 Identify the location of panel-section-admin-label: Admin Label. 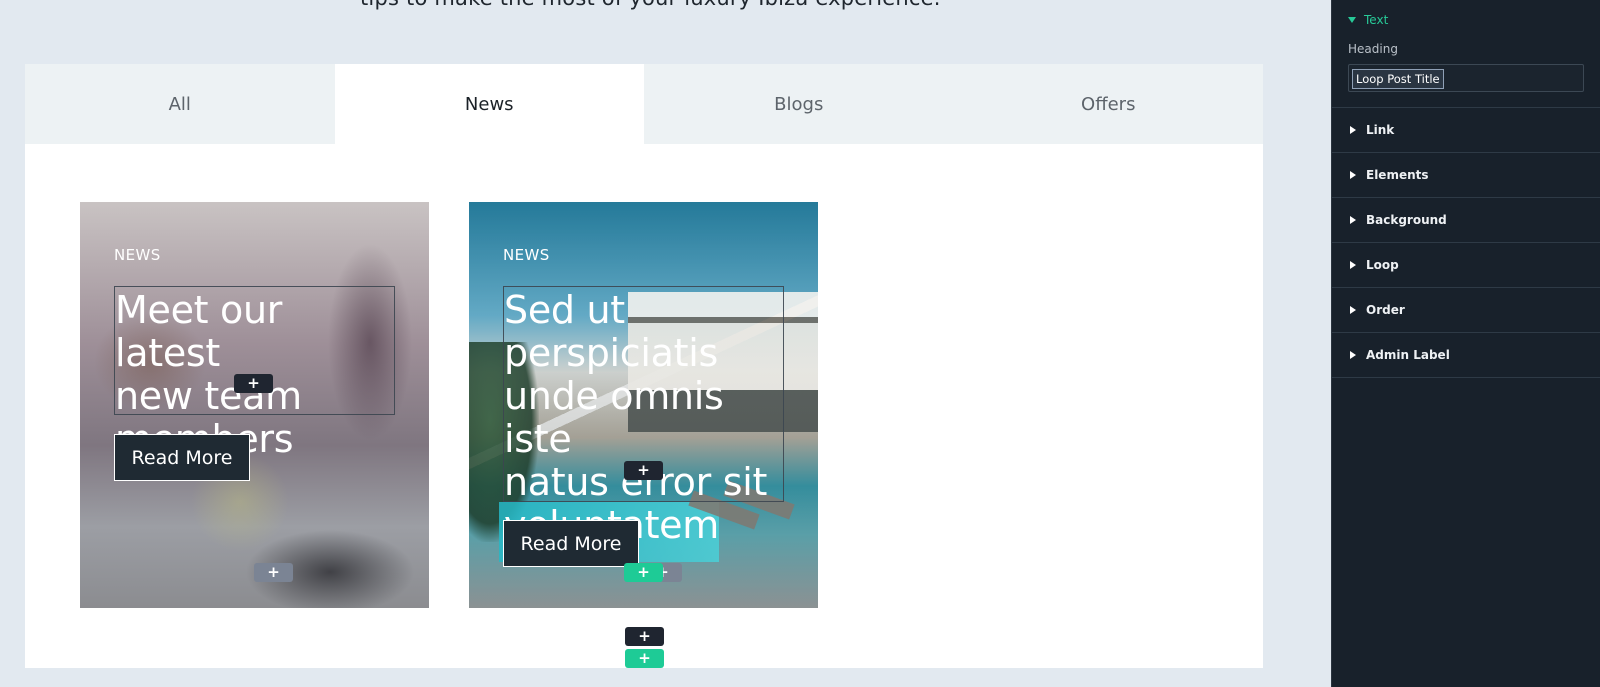
(1466, 355).